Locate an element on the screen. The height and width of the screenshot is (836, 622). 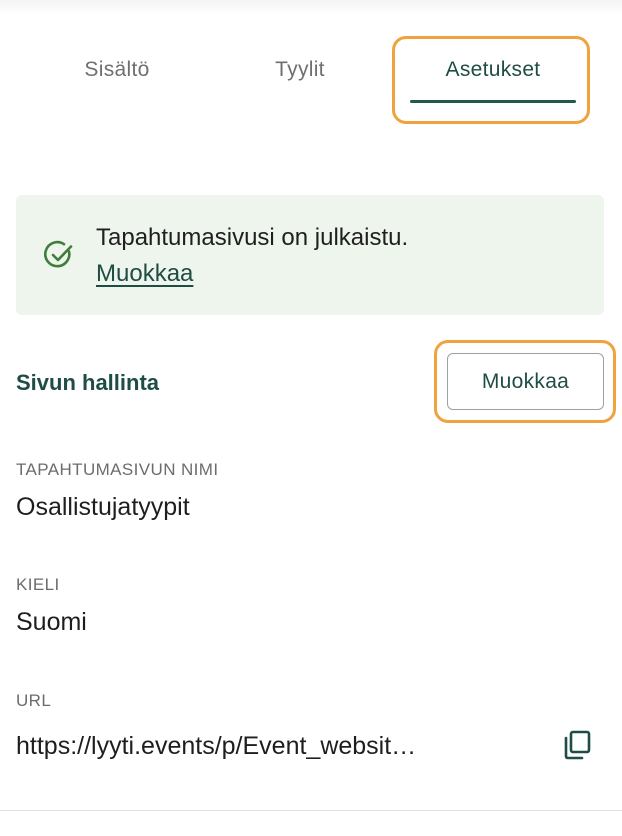
edit-button: Muokkaa is located at coordinates (525, 381).